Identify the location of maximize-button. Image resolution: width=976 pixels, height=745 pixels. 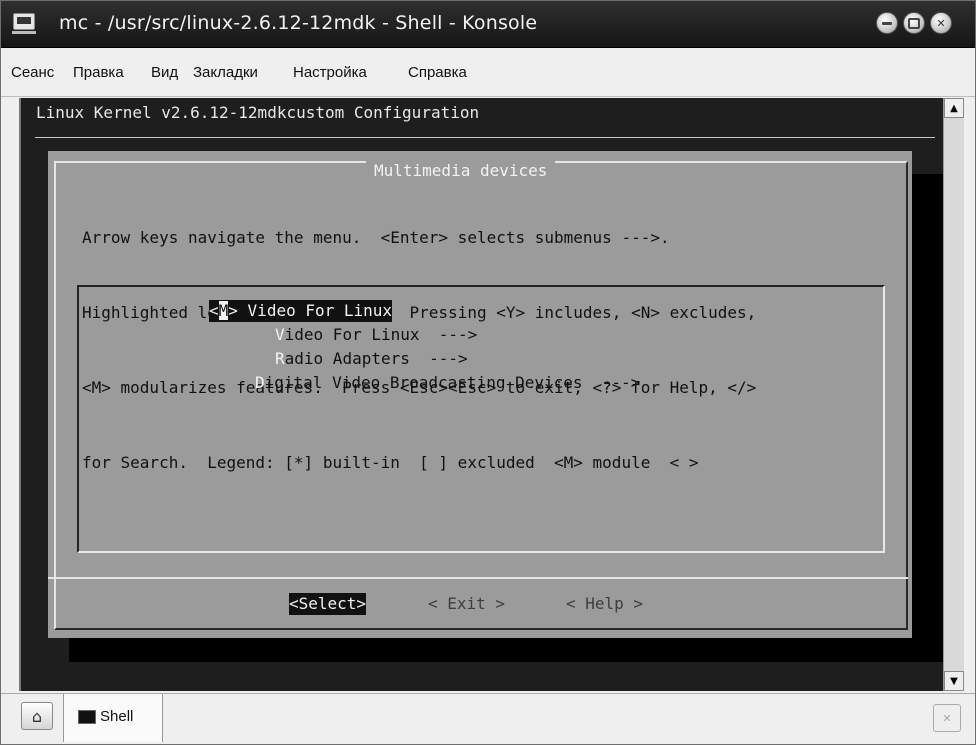
(914, 23).